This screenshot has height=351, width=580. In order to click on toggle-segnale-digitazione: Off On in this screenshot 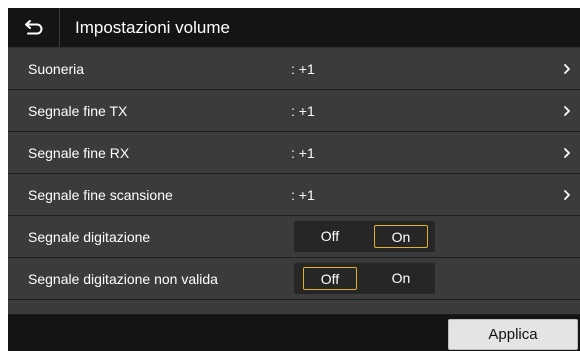, I will do `click(364, 236)`.